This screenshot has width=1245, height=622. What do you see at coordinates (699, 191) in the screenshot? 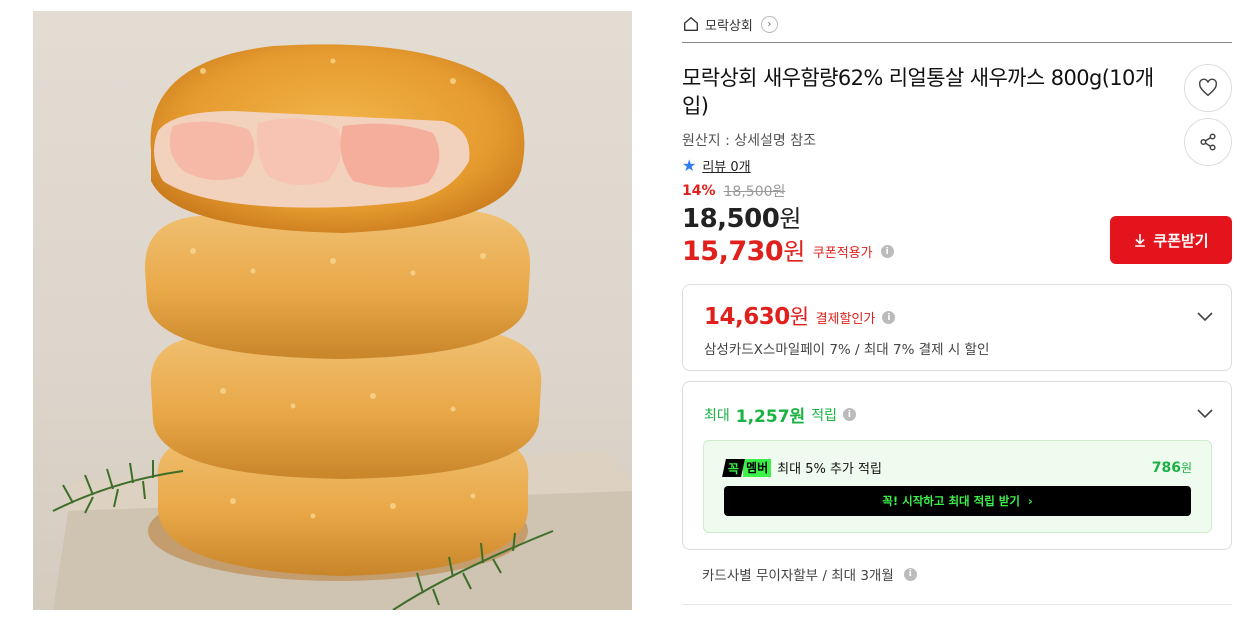
I see `discount-rate: 14%` at bounding box center [699, 191].